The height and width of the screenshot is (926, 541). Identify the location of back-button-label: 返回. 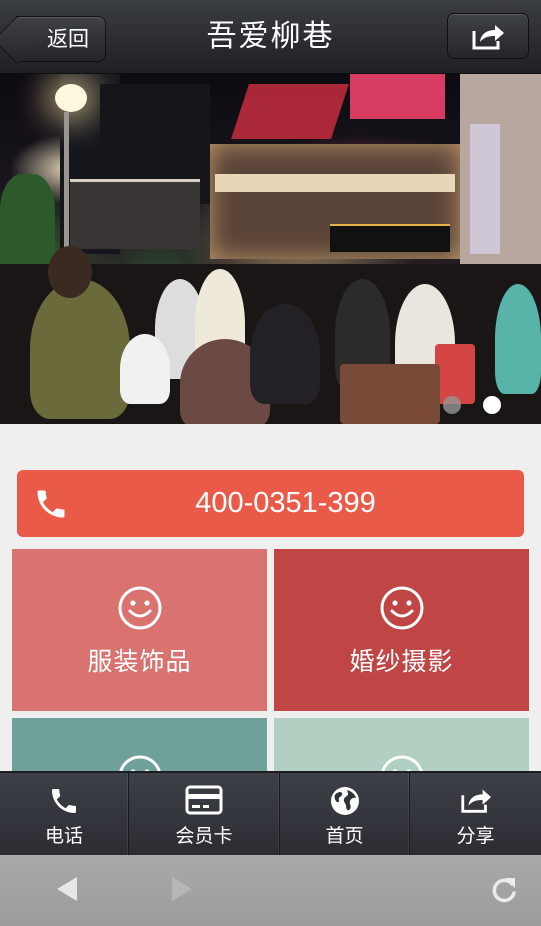
(68, 39).